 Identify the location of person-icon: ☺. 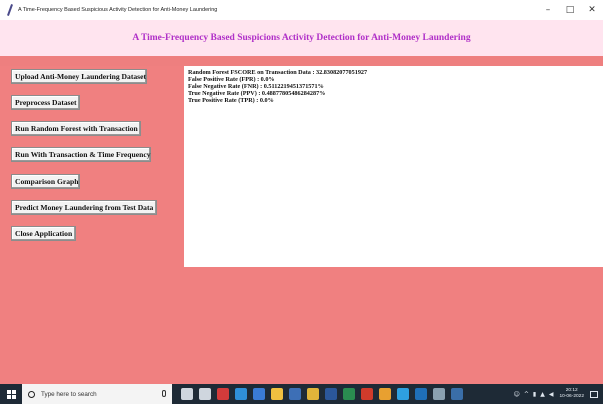
(517, 394).